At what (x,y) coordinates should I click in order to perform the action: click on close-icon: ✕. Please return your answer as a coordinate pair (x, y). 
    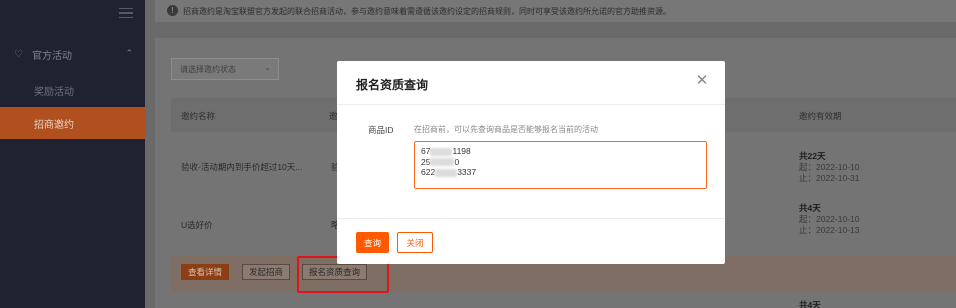
    Looking at the image, I should click on (702, 80).